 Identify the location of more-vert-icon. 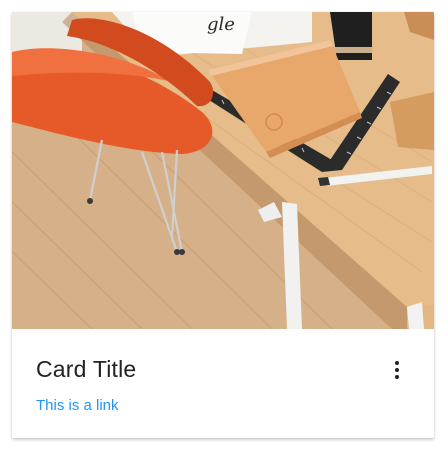
(397, 370).